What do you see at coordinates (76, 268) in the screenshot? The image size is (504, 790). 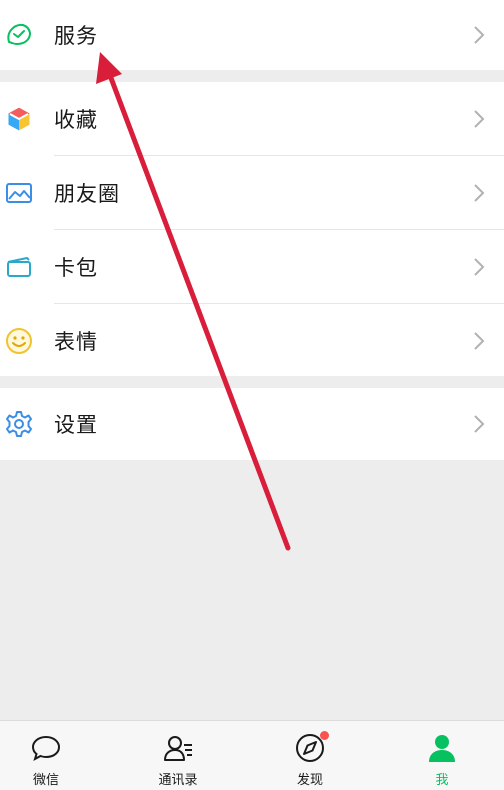 I see `menu-label-cards: 卡包` at bounding box center [76, 268].